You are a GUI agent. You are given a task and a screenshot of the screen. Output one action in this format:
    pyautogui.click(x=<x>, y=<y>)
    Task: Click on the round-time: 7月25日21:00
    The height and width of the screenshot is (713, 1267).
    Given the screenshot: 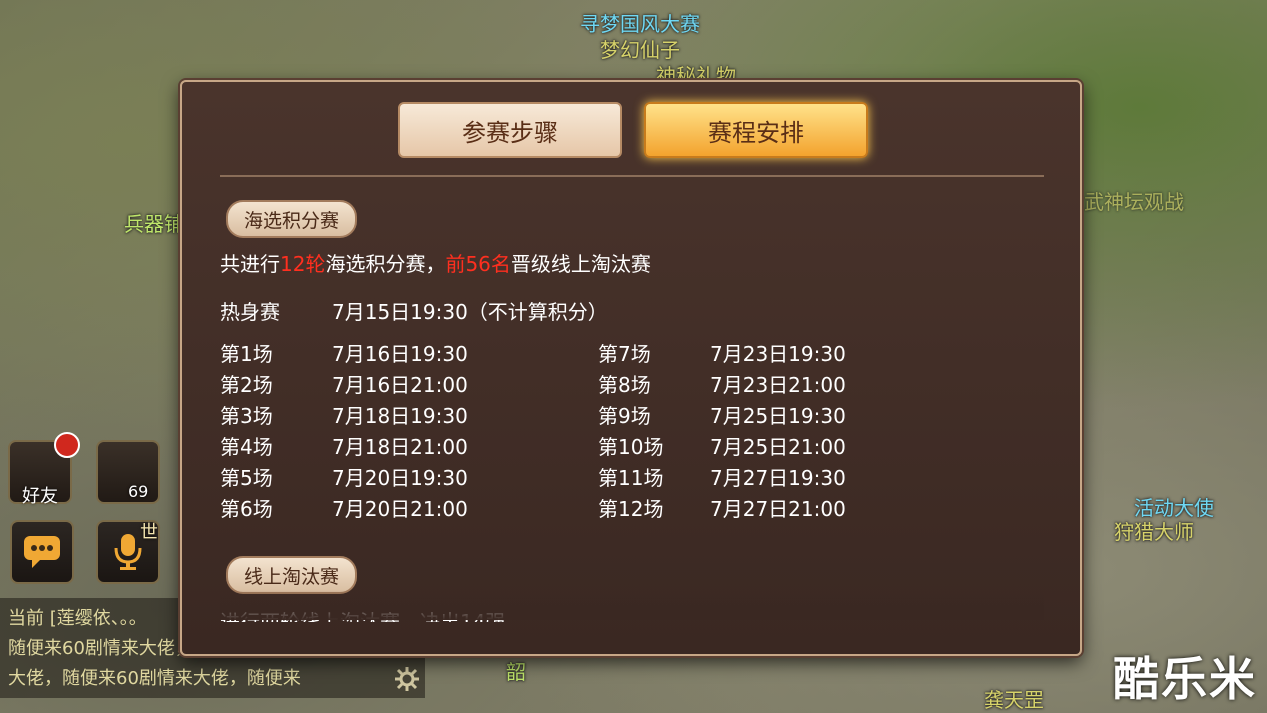 What is the action you would take?
    pyautogui.click(x=778, y=447)
    